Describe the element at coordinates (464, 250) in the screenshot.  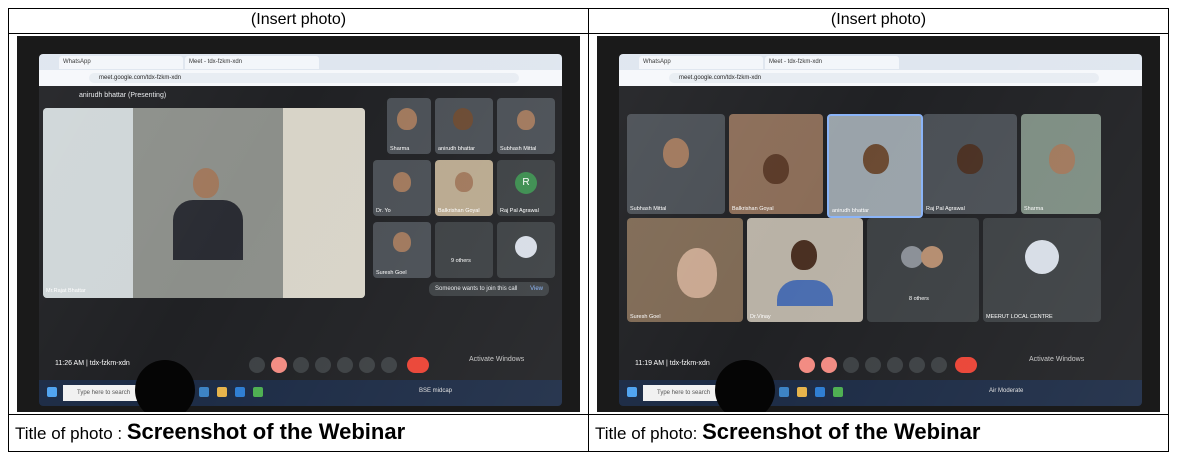
I see `participant-tile: 9 others` at that location.